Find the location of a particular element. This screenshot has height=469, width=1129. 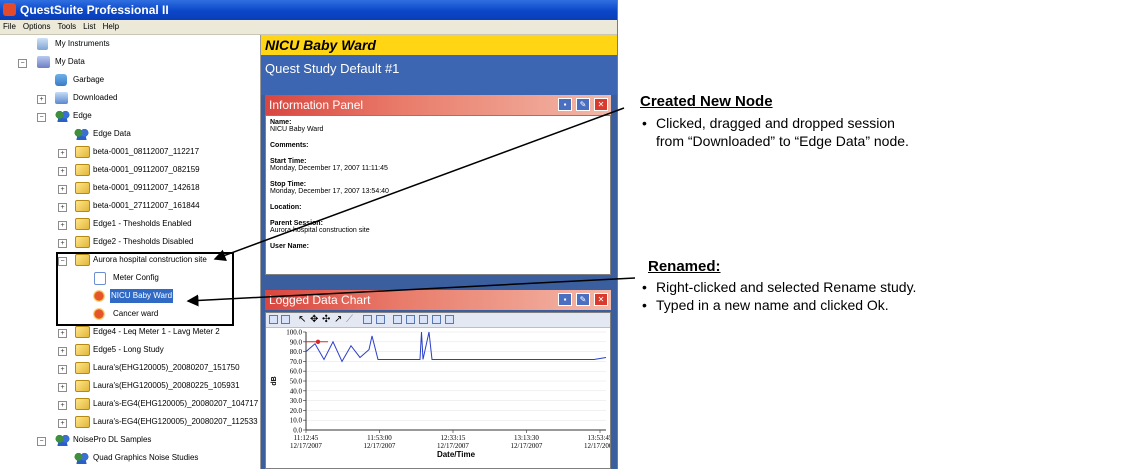

arrow-renamed is located at coordinates (411, 292).